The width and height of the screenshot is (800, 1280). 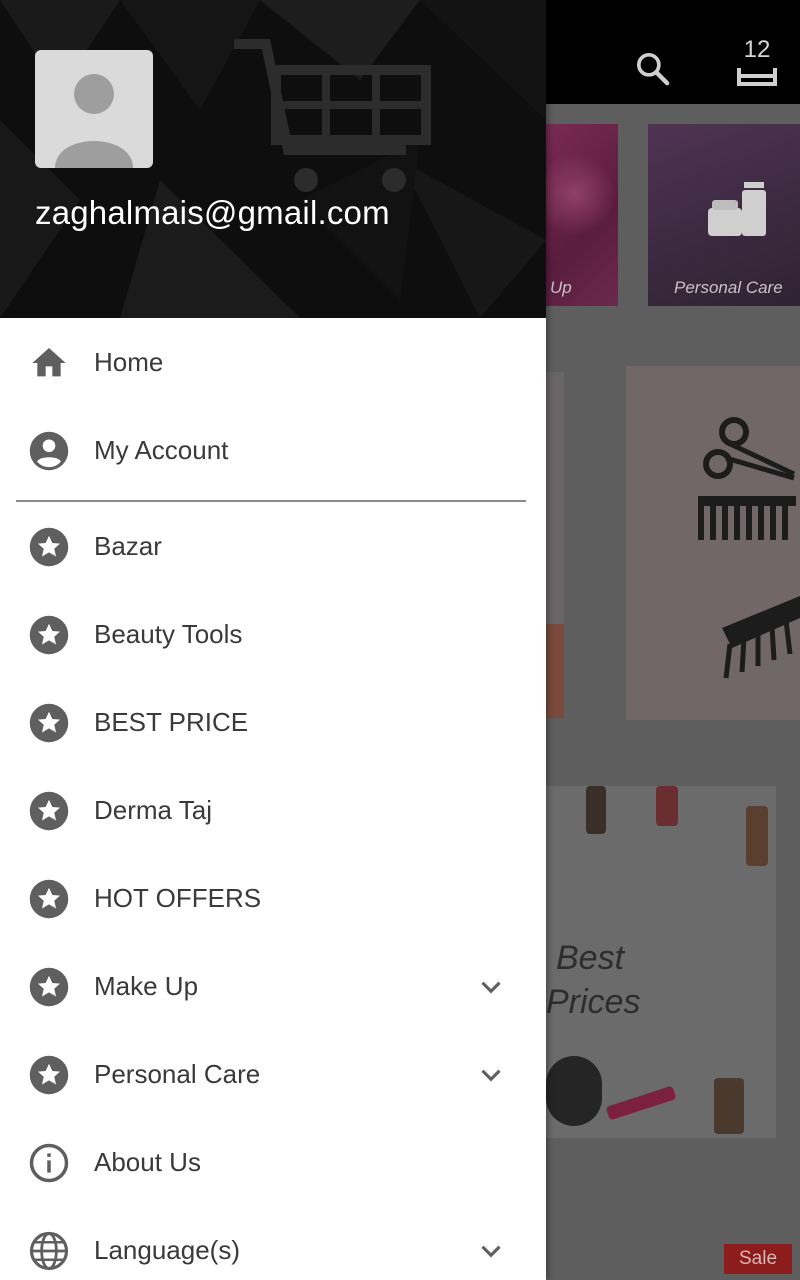 I want to click on drawer-item-label: BEST PRICE, so click(x=171, y=722).